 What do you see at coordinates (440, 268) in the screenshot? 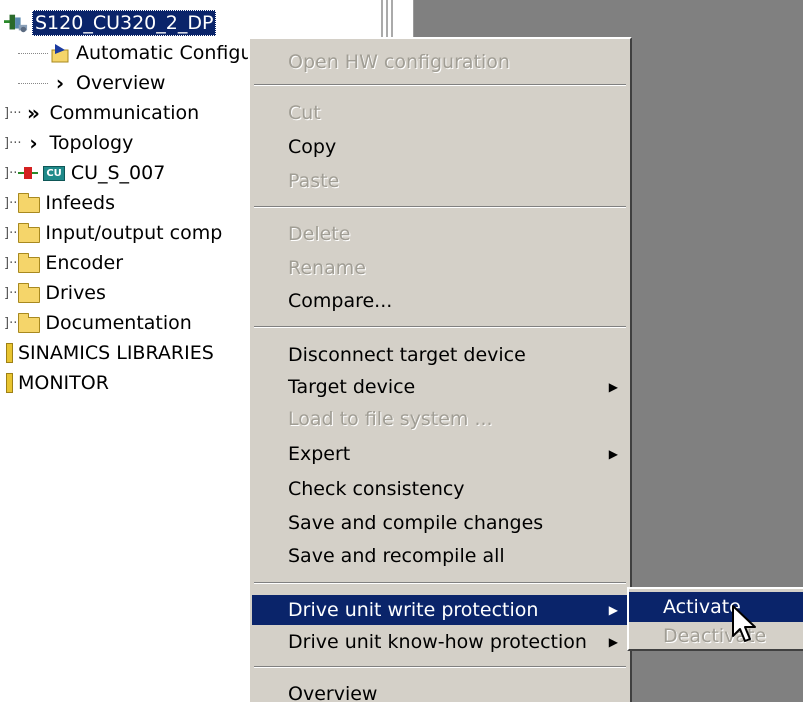
I see `menu-item-rename: Rename` at bounding box center [440, 268].